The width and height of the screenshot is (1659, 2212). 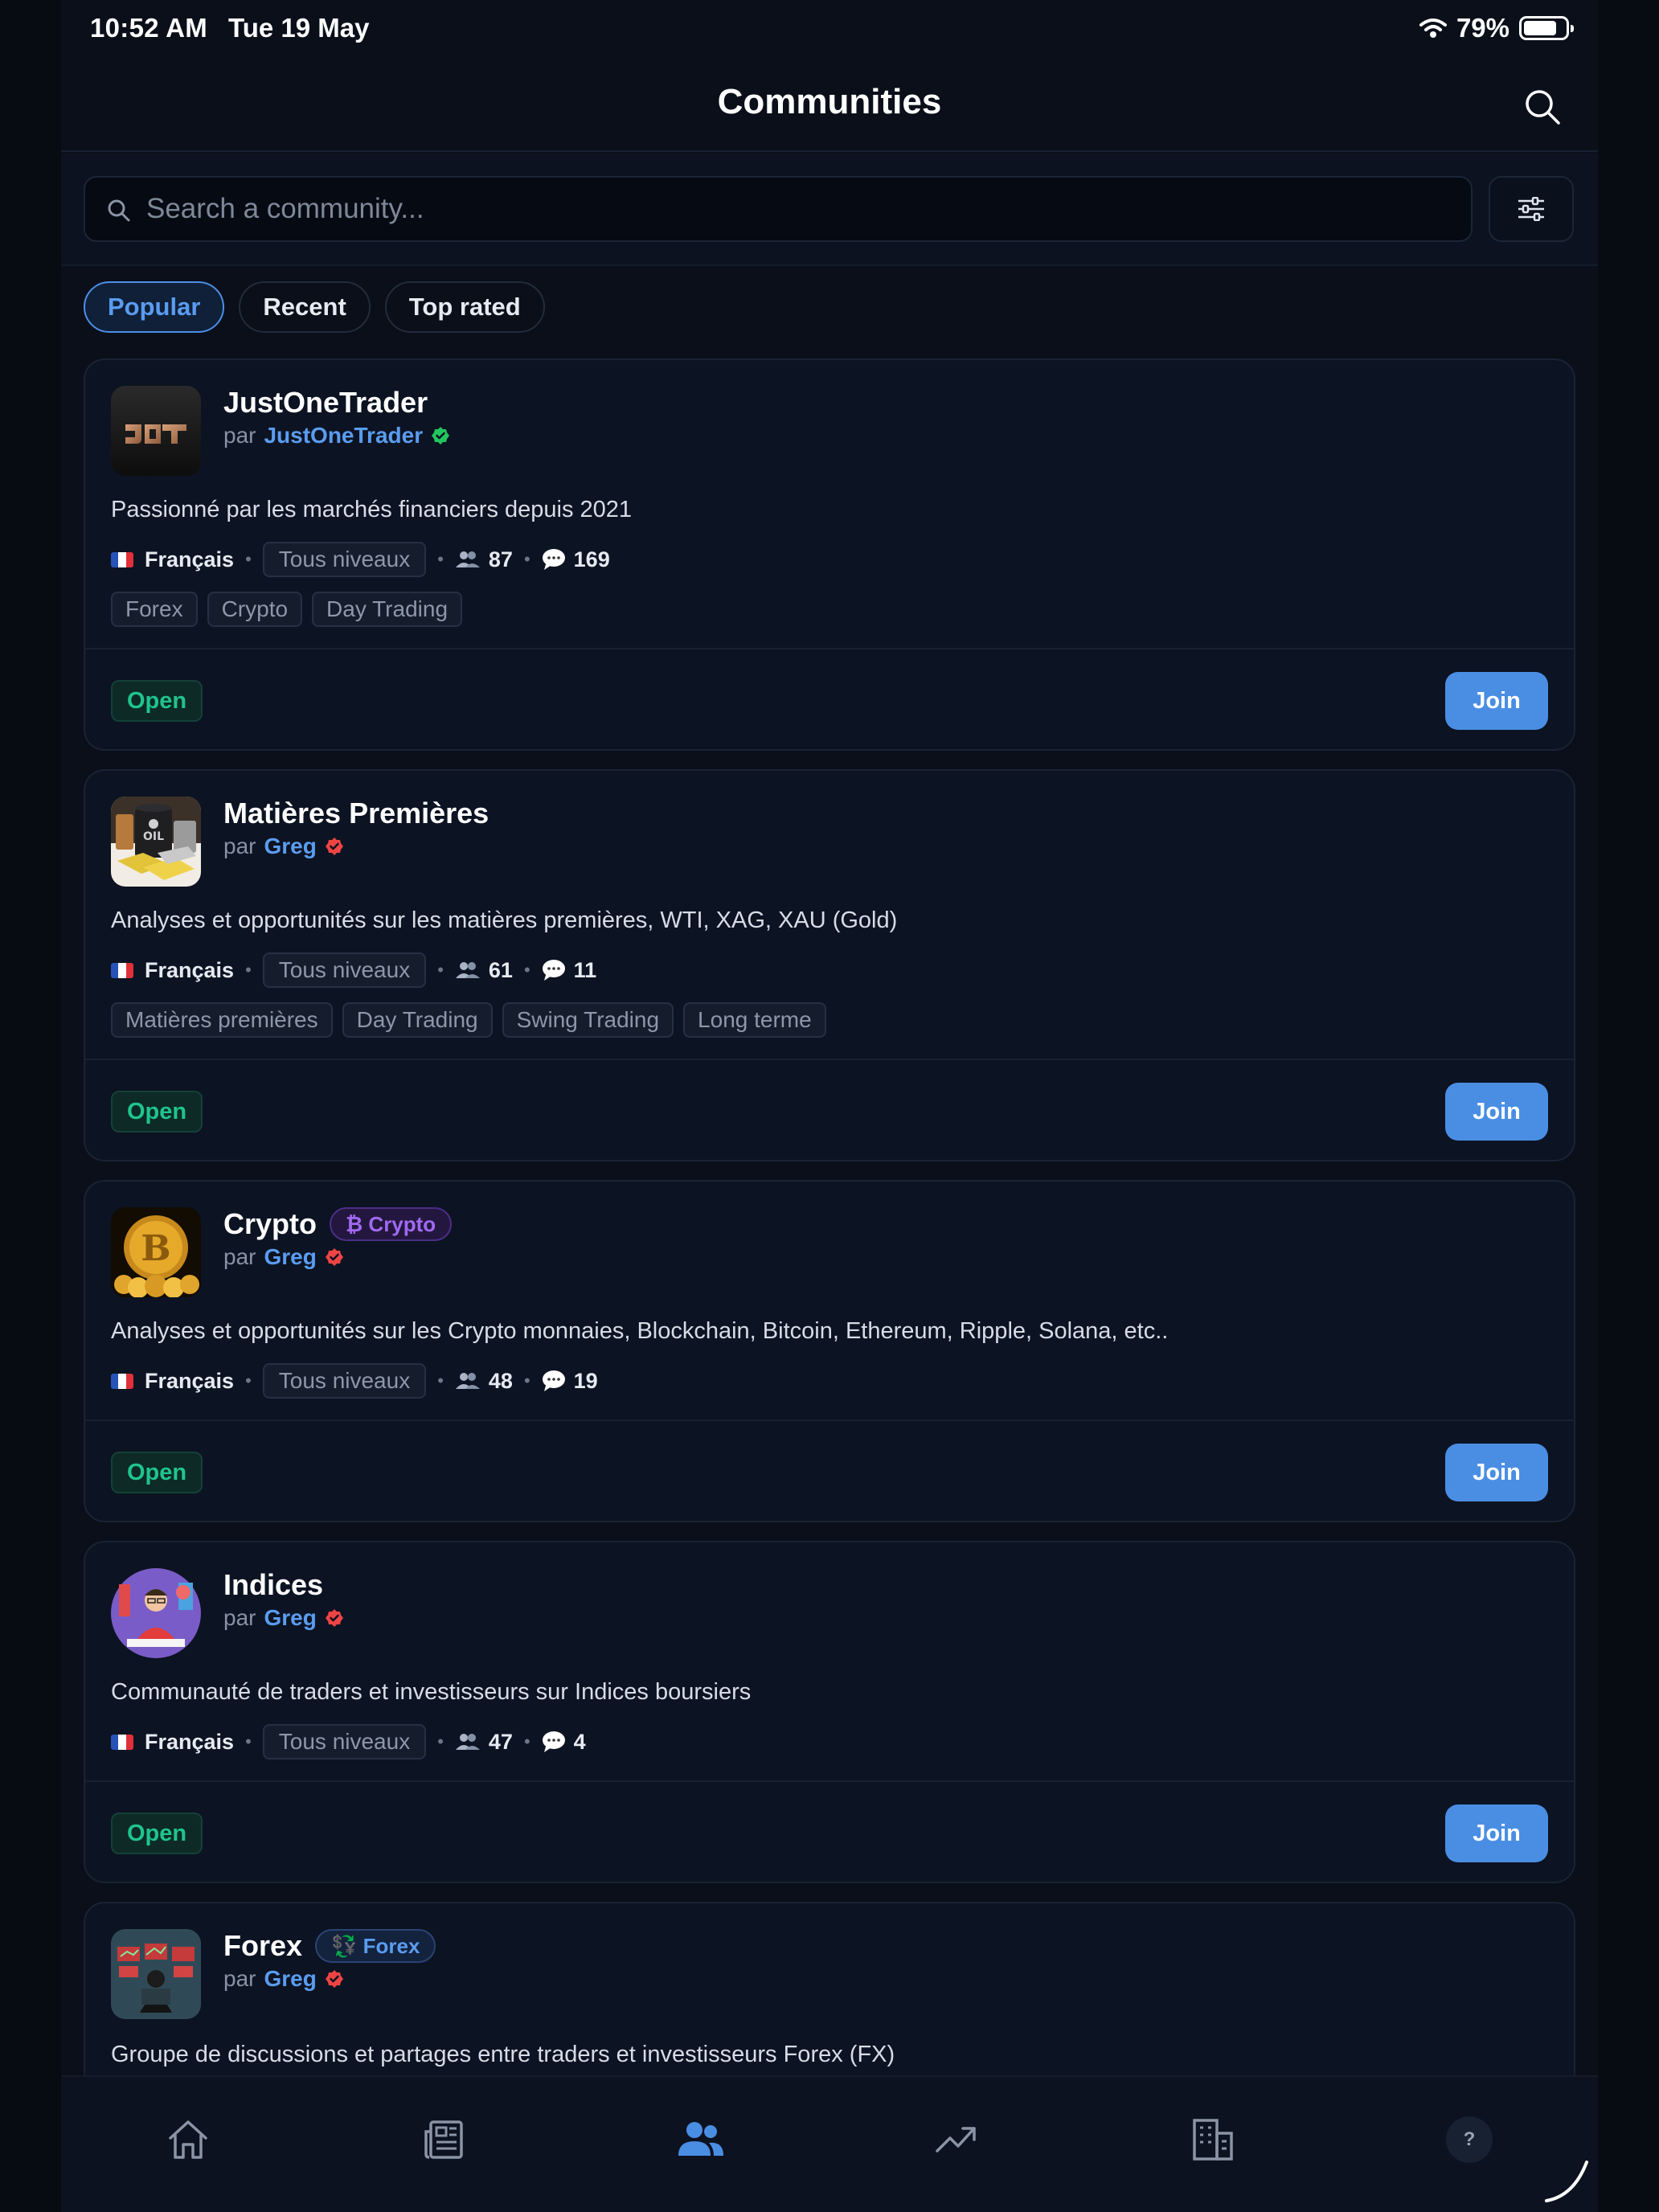 What do you see at coordinates (255, 609) in the screenshot?
I see `tag: Crypto` at bounding box center [255, 609].